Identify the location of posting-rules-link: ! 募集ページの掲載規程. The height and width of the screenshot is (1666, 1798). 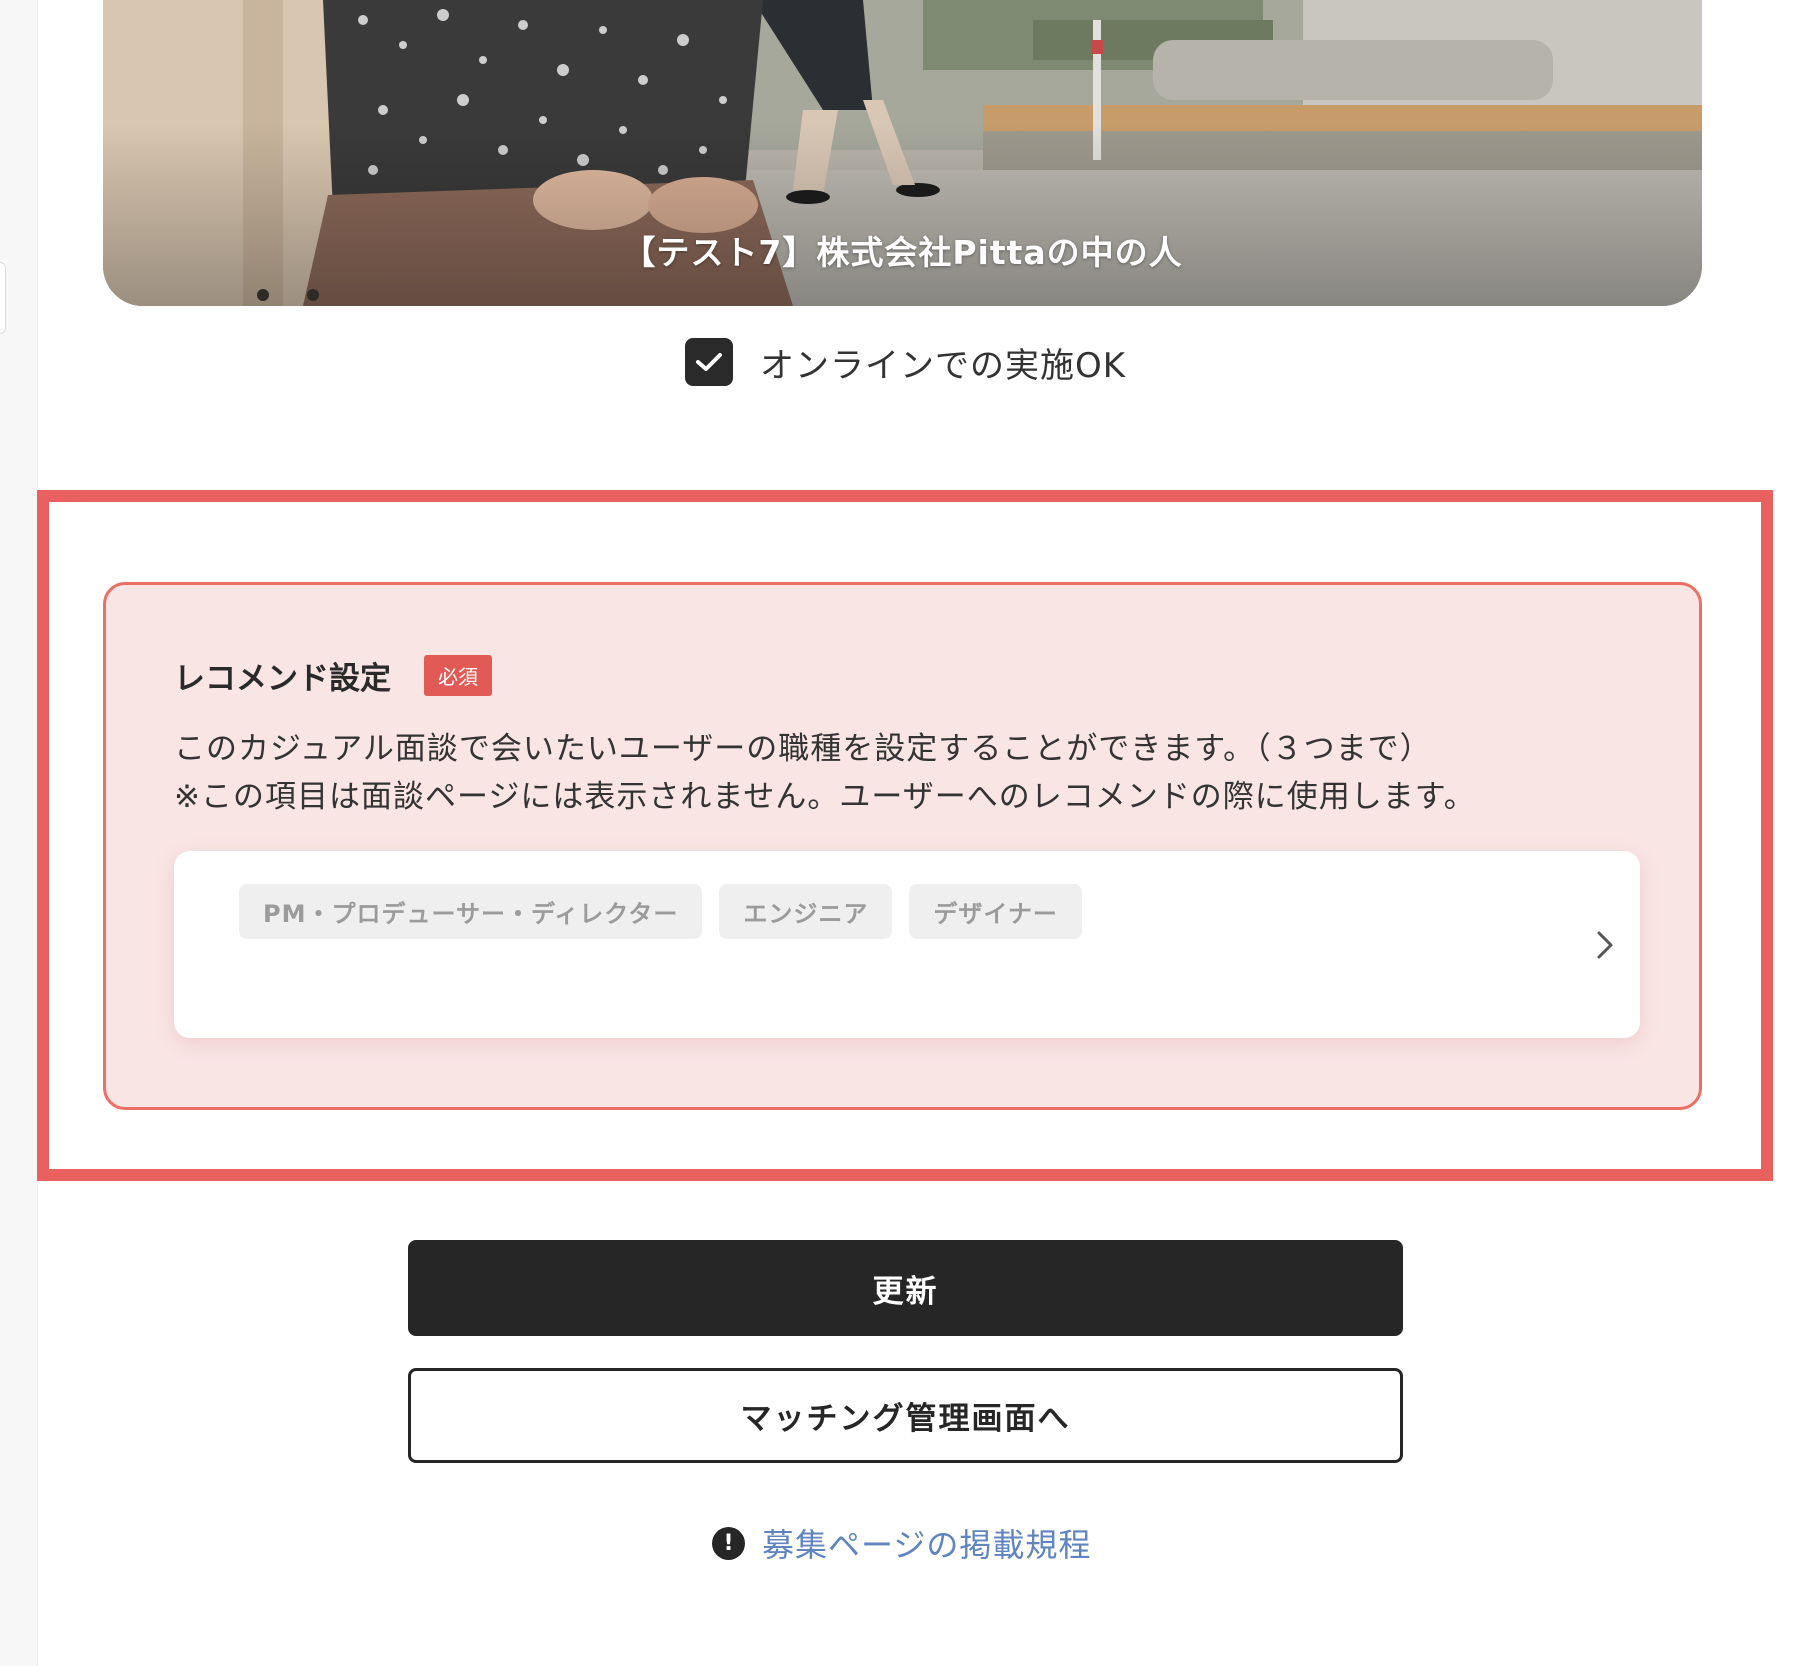
(901, 1543).